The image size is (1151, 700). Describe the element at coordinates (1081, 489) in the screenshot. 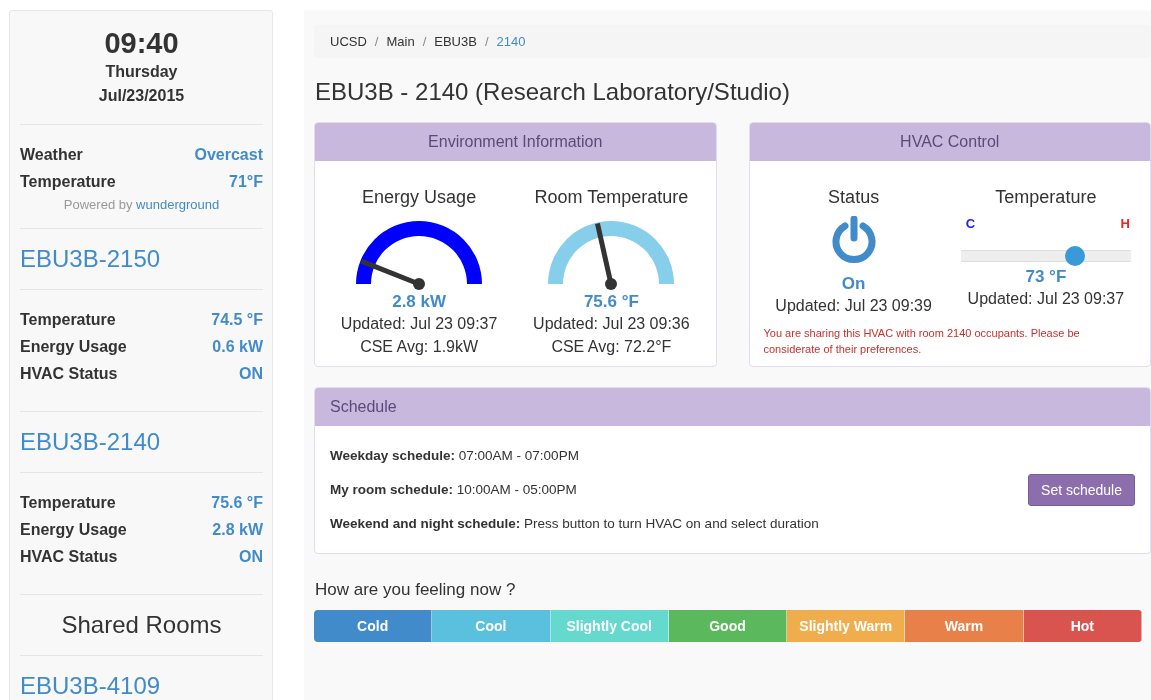

I see `set-schedule-button: Set schedule` at that location.